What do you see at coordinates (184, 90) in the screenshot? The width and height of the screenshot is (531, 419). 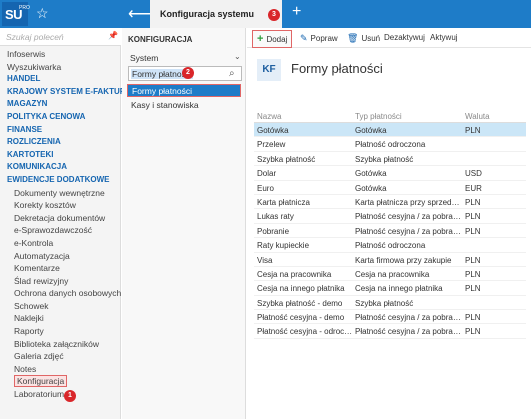 I see `config-item-formy-platnosci: Formy płatności` at bounding box center [184, 90].